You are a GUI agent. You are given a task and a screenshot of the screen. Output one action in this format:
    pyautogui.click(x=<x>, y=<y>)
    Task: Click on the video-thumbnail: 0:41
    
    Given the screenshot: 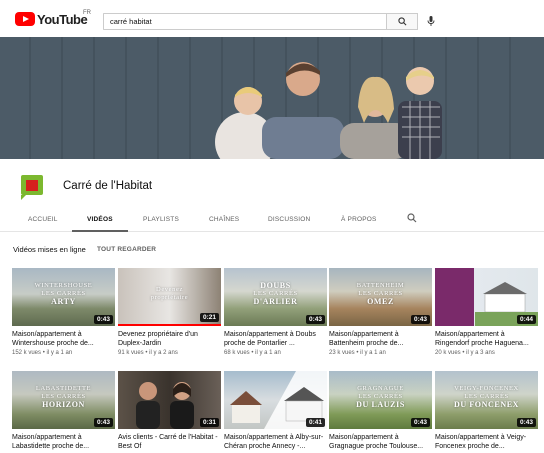 What is the action you would take?
    pyautogui.click(x=275, y=400)
    